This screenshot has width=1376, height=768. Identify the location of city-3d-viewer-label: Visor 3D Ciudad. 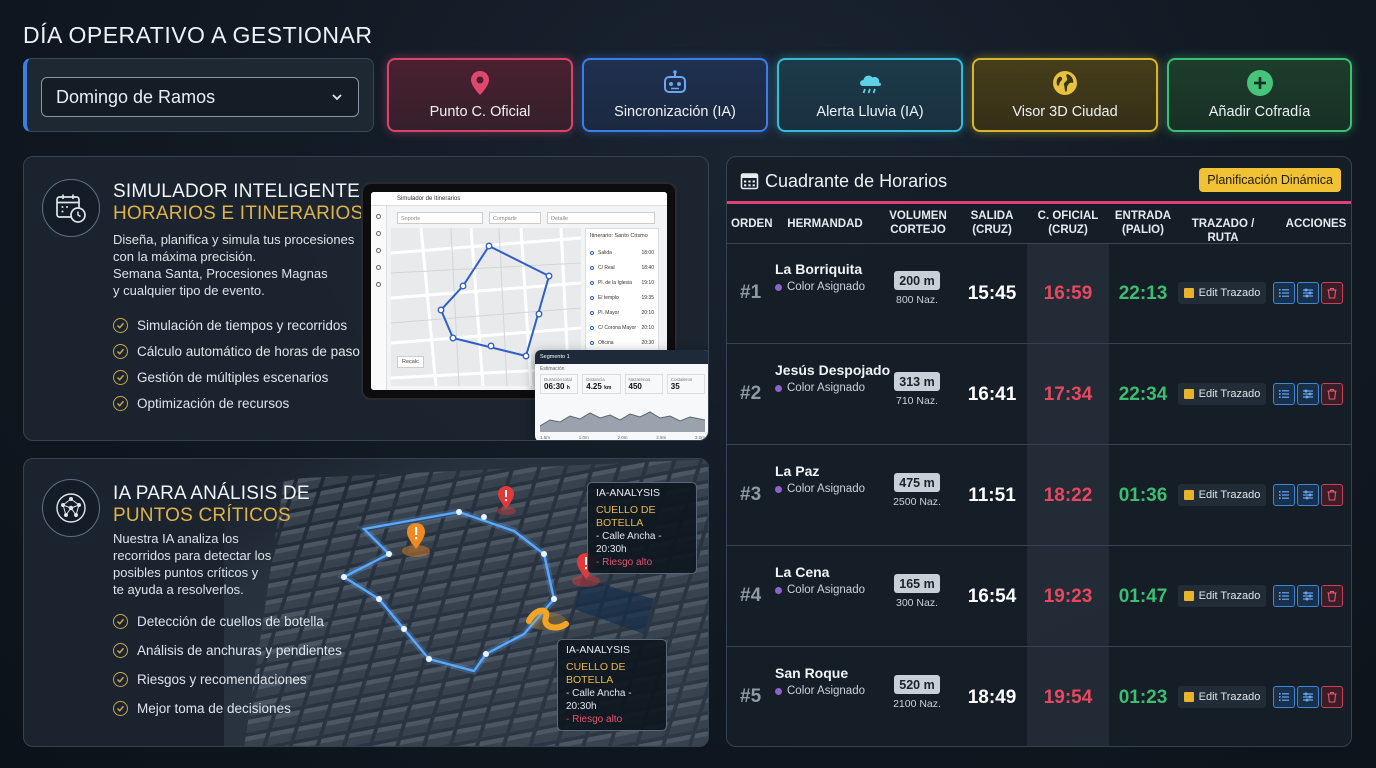
(1065, 112).